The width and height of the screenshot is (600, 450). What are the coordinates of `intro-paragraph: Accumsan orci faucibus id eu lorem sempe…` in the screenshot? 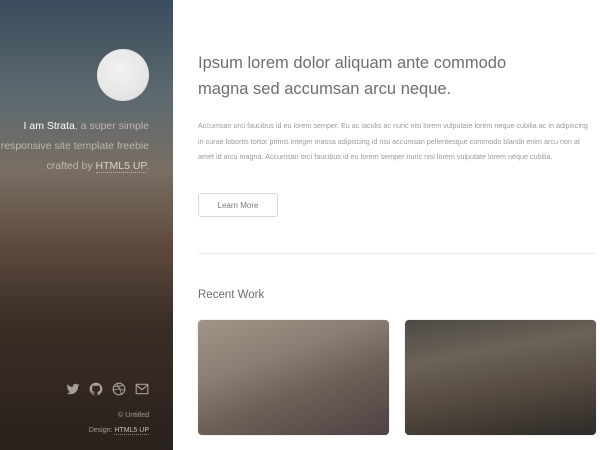 It's located at (393, 141).